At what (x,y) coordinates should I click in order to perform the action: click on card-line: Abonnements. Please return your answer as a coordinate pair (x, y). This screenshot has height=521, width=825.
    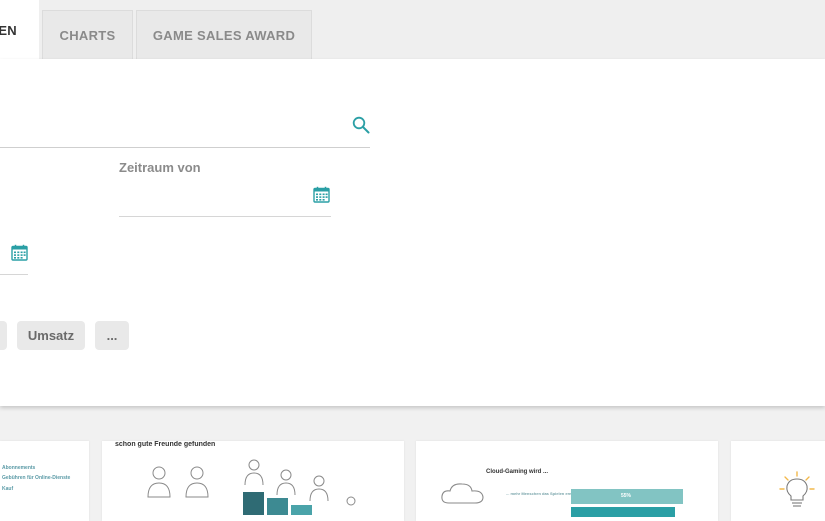
    Looking at the image, I should click on (19, 468).